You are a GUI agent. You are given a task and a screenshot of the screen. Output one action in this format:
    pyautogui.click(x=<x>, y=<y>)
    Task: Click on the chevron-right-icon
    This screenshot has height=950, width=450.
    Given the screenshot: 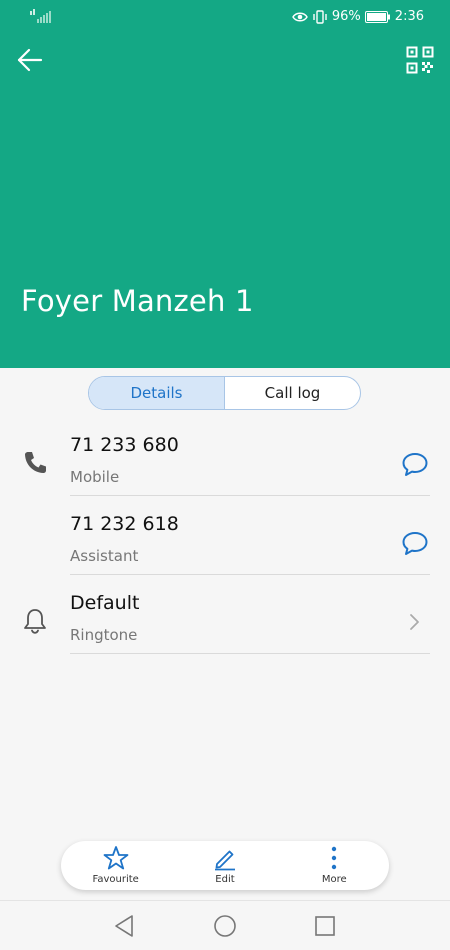 What is the action you would take?
    pyautogui.click(x=414, y=622)
    